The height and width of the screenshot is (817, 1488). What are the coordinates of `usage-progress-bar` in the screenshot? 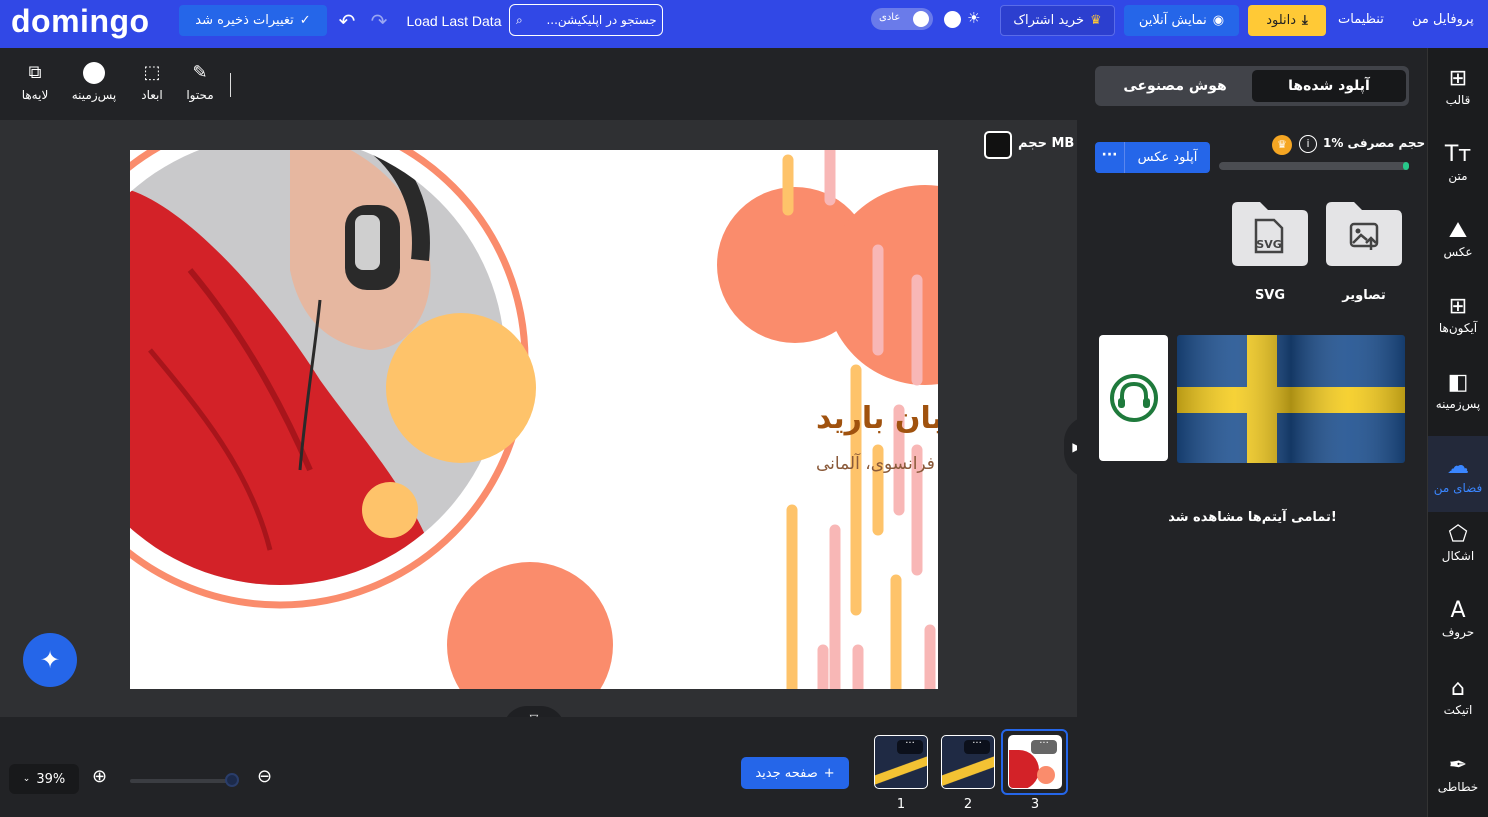 It's located at (1314, 166).